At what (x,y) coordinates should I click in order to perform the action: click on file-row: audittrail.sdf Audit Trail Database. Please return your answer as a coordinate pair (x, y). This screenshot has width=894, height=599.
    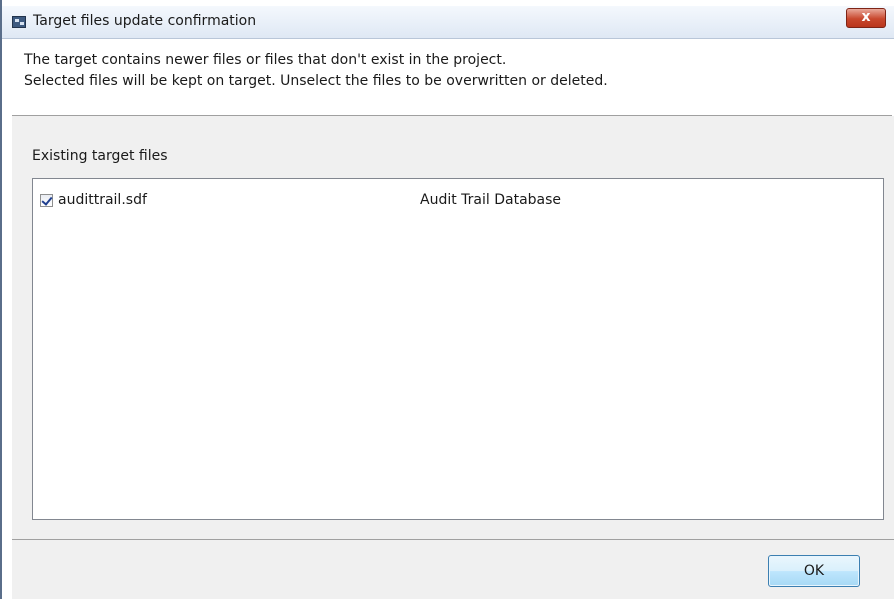
    Looking at the image, I should click on (458, 201).